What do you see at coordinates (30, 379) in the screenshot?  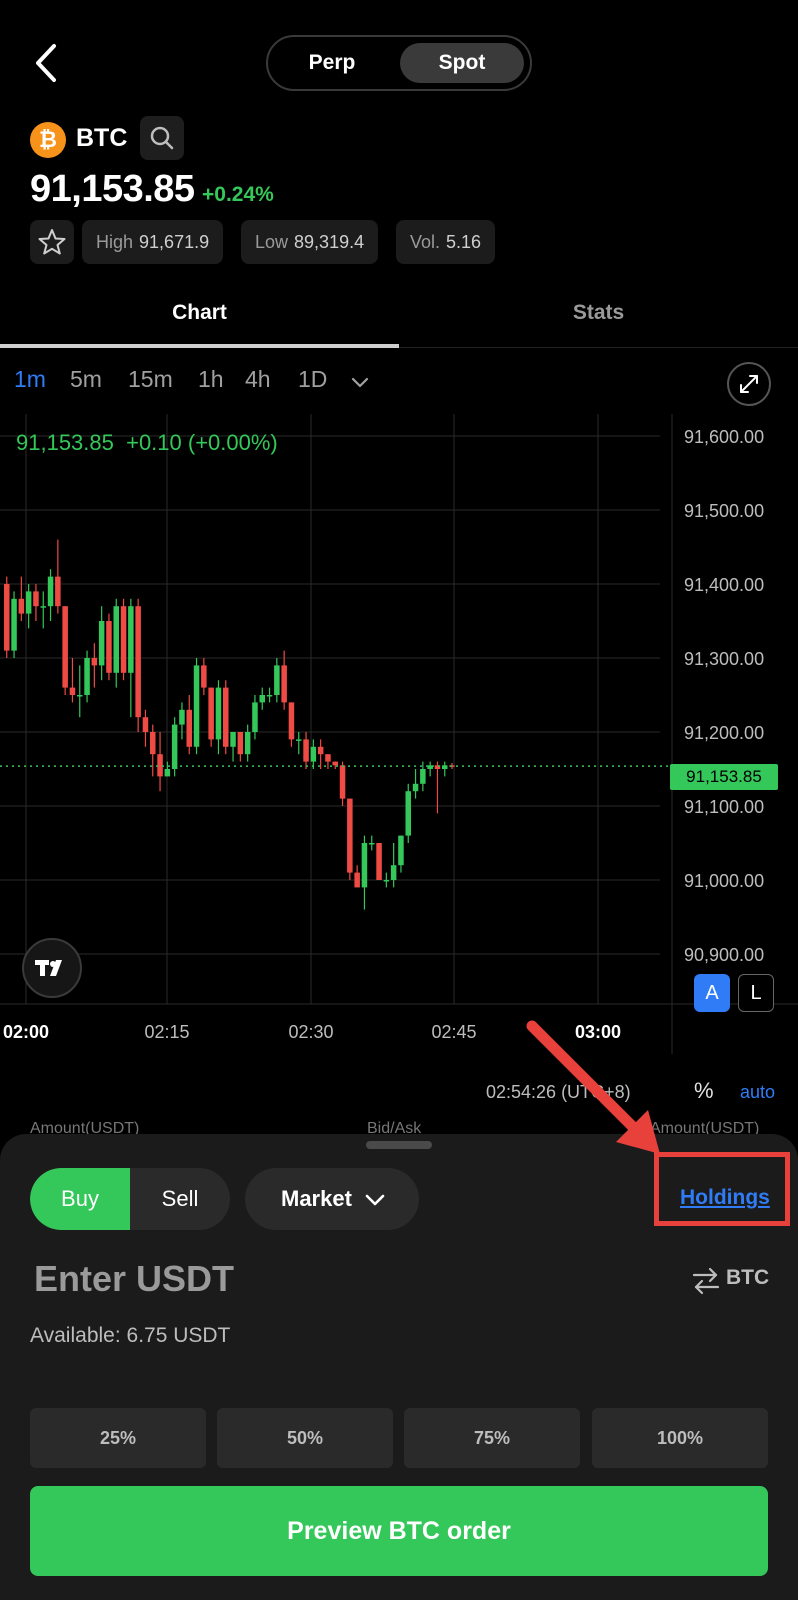 I see `timeframe-1m: 1m` at bounding box center [30, 379].